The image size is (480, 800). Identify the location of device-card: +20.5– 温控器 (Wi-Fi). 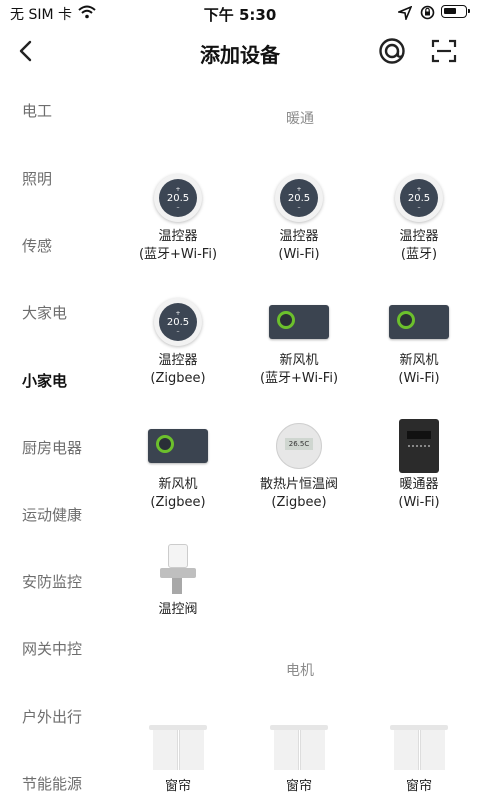
(299, 218).